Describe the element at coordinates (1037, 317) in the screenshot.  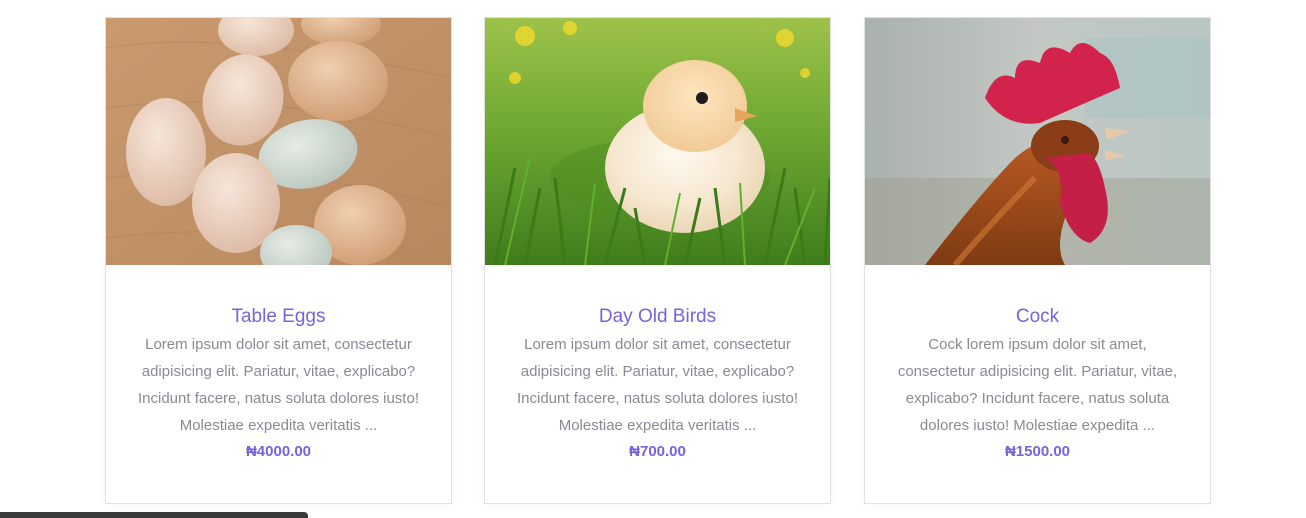
I see `product-title: Cock` at that location.